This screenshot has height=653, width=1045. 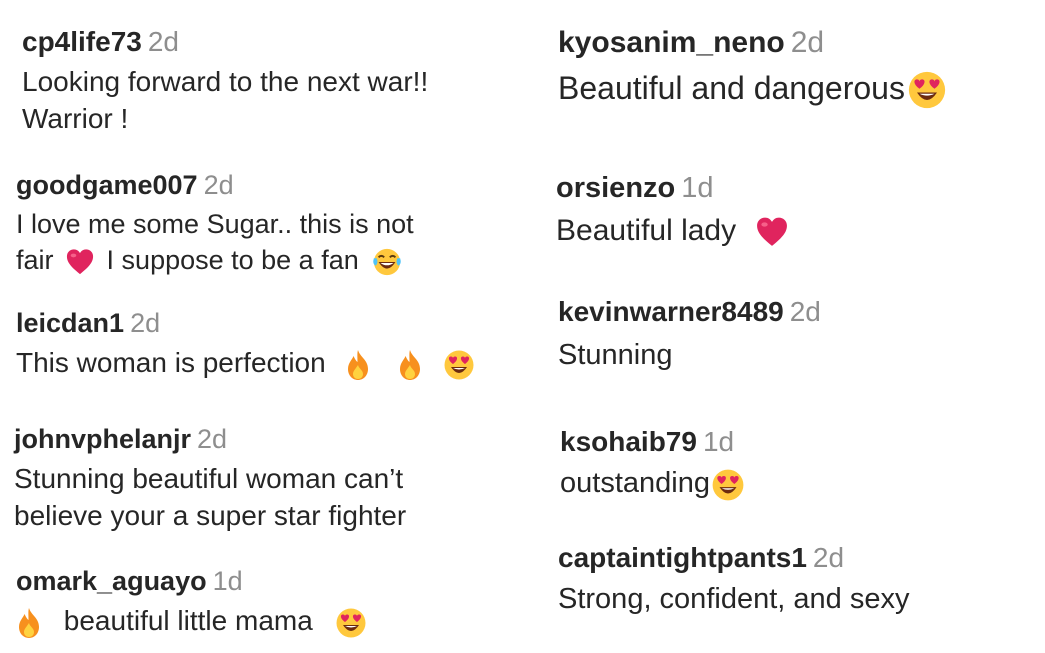 I want to click on comment-text: outstanding, so click(x=652, y=483).